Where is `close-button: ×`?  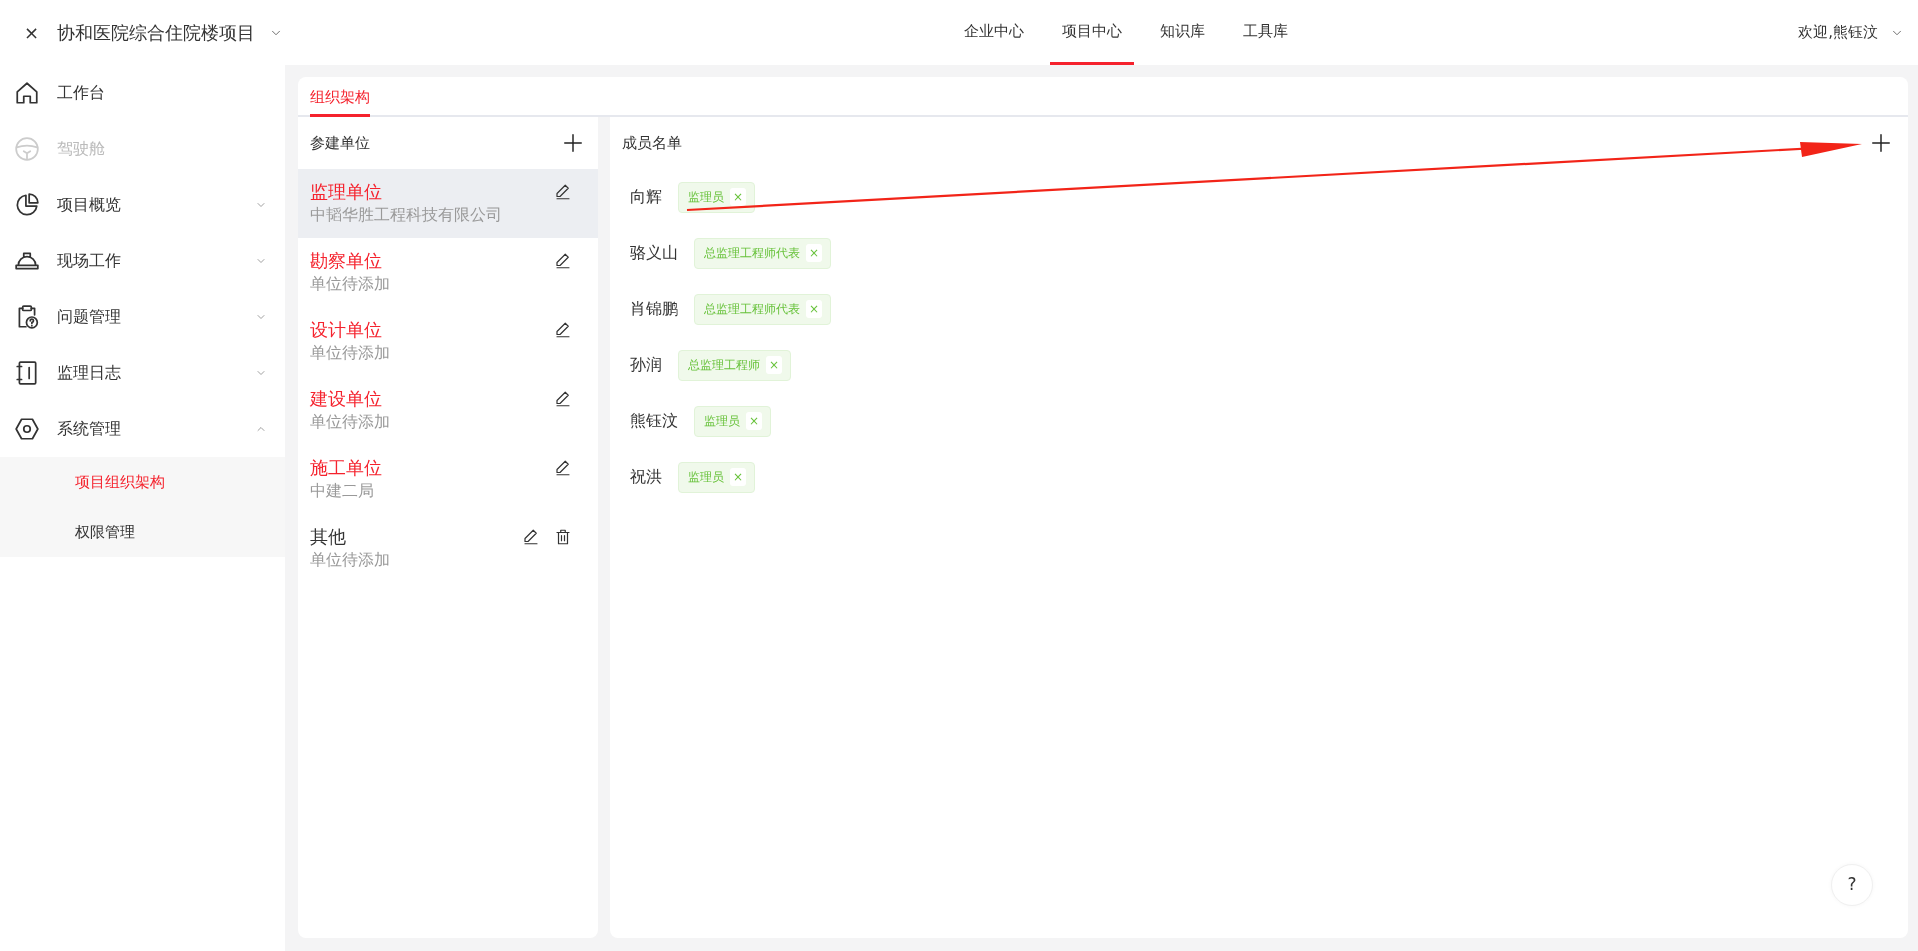
close-button: × is located at coordinates (32, 32).